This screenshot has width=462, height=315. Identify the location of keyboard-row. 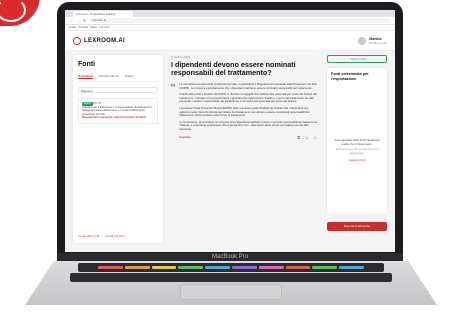
(231, 277).